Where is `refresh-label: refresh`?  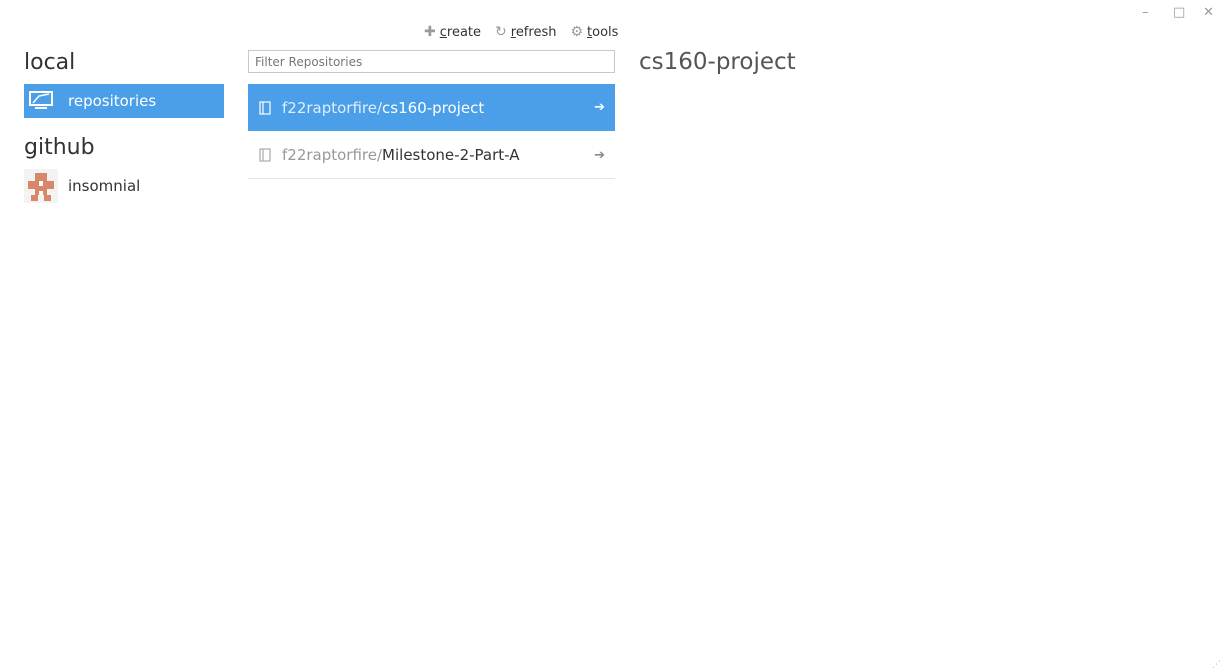
refresh-label: refresh is located at coordinates (533, 32).